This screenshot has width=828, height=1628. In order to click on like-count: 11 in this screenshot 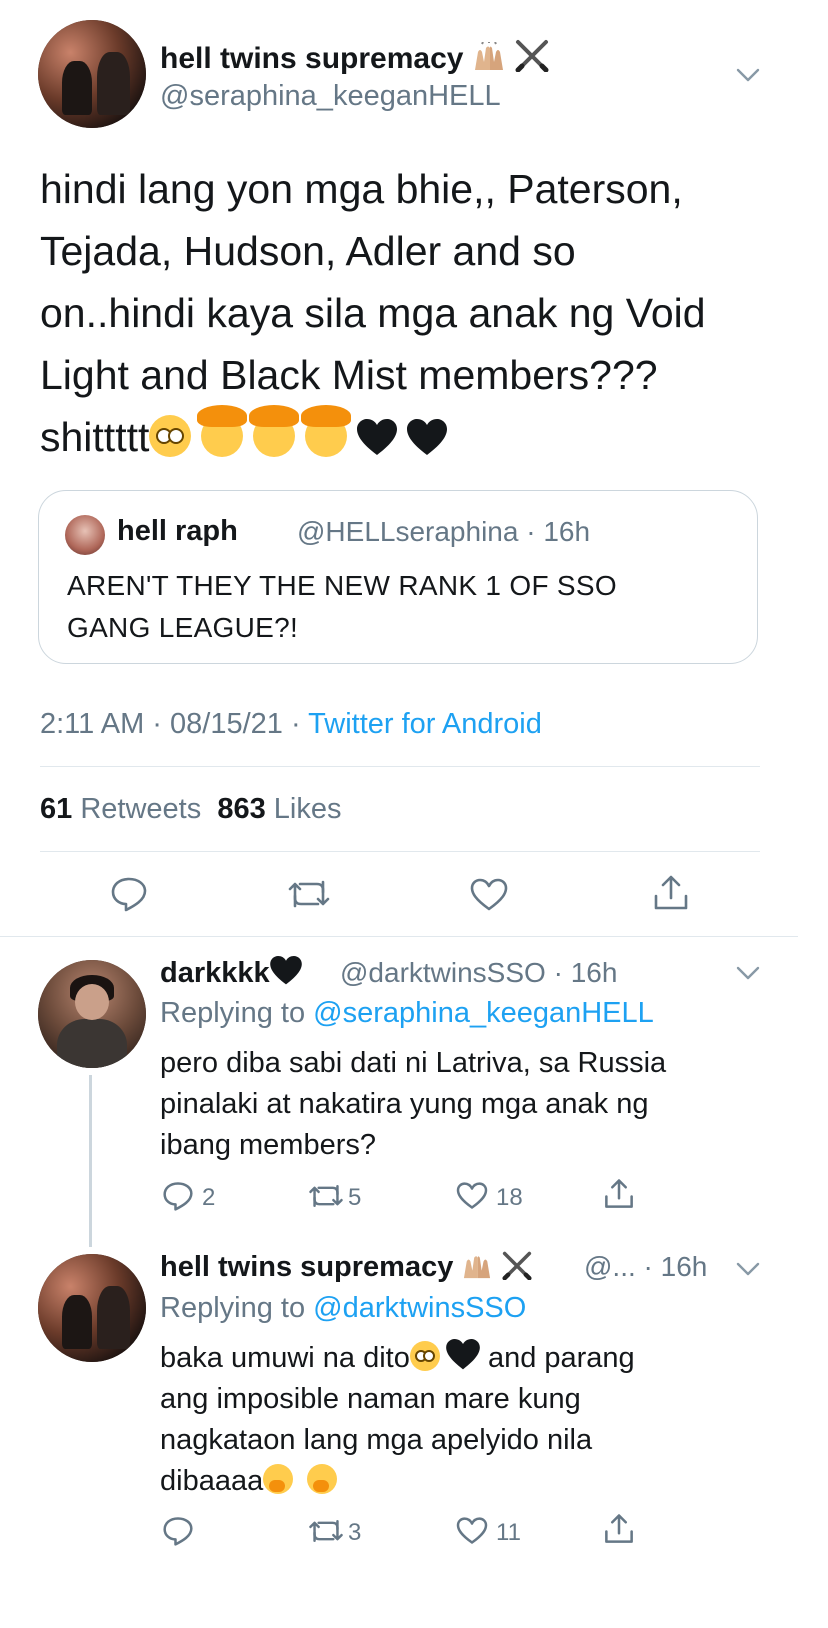, I will do `click(508, 1532)`.